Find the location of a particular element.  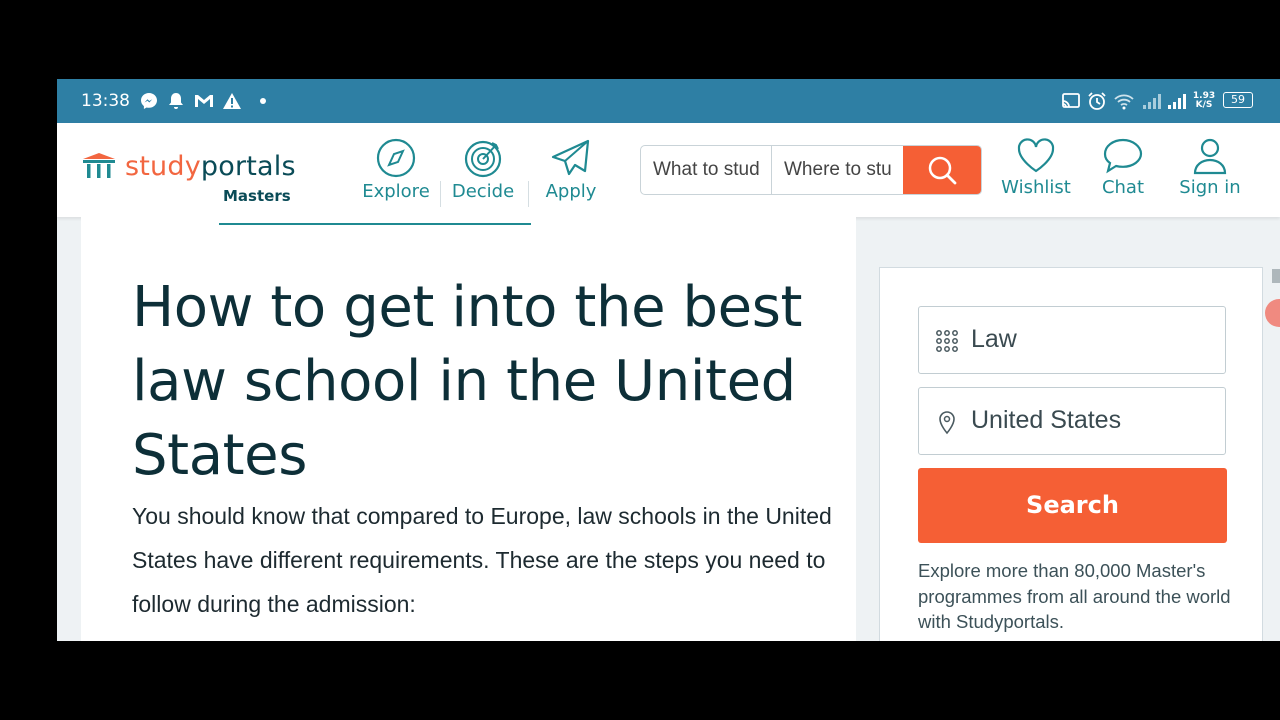

user-icon is located at coordinates (1210, 156).